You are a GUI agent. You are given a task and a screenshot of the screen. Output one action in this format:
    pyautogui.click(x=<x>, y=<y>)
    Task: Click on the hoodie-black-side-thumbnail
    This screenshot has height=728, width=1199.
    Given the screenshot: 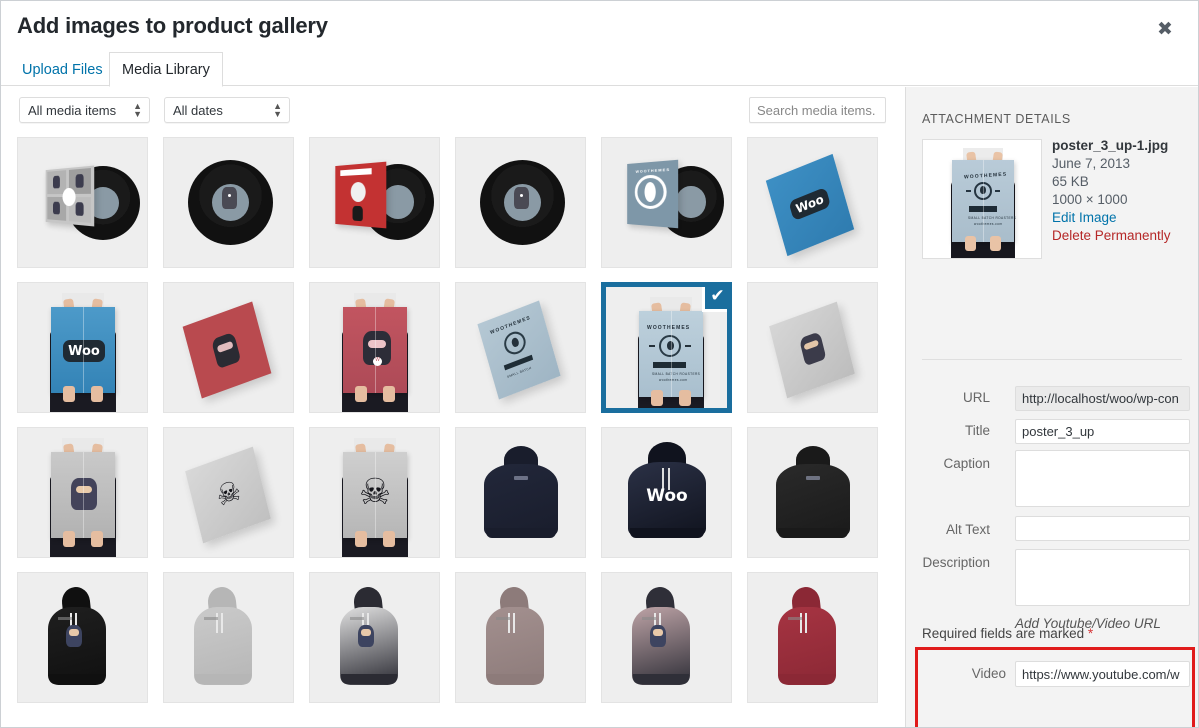 What is the action you would take?
    pyautogui.click(x=82, y=637)
    